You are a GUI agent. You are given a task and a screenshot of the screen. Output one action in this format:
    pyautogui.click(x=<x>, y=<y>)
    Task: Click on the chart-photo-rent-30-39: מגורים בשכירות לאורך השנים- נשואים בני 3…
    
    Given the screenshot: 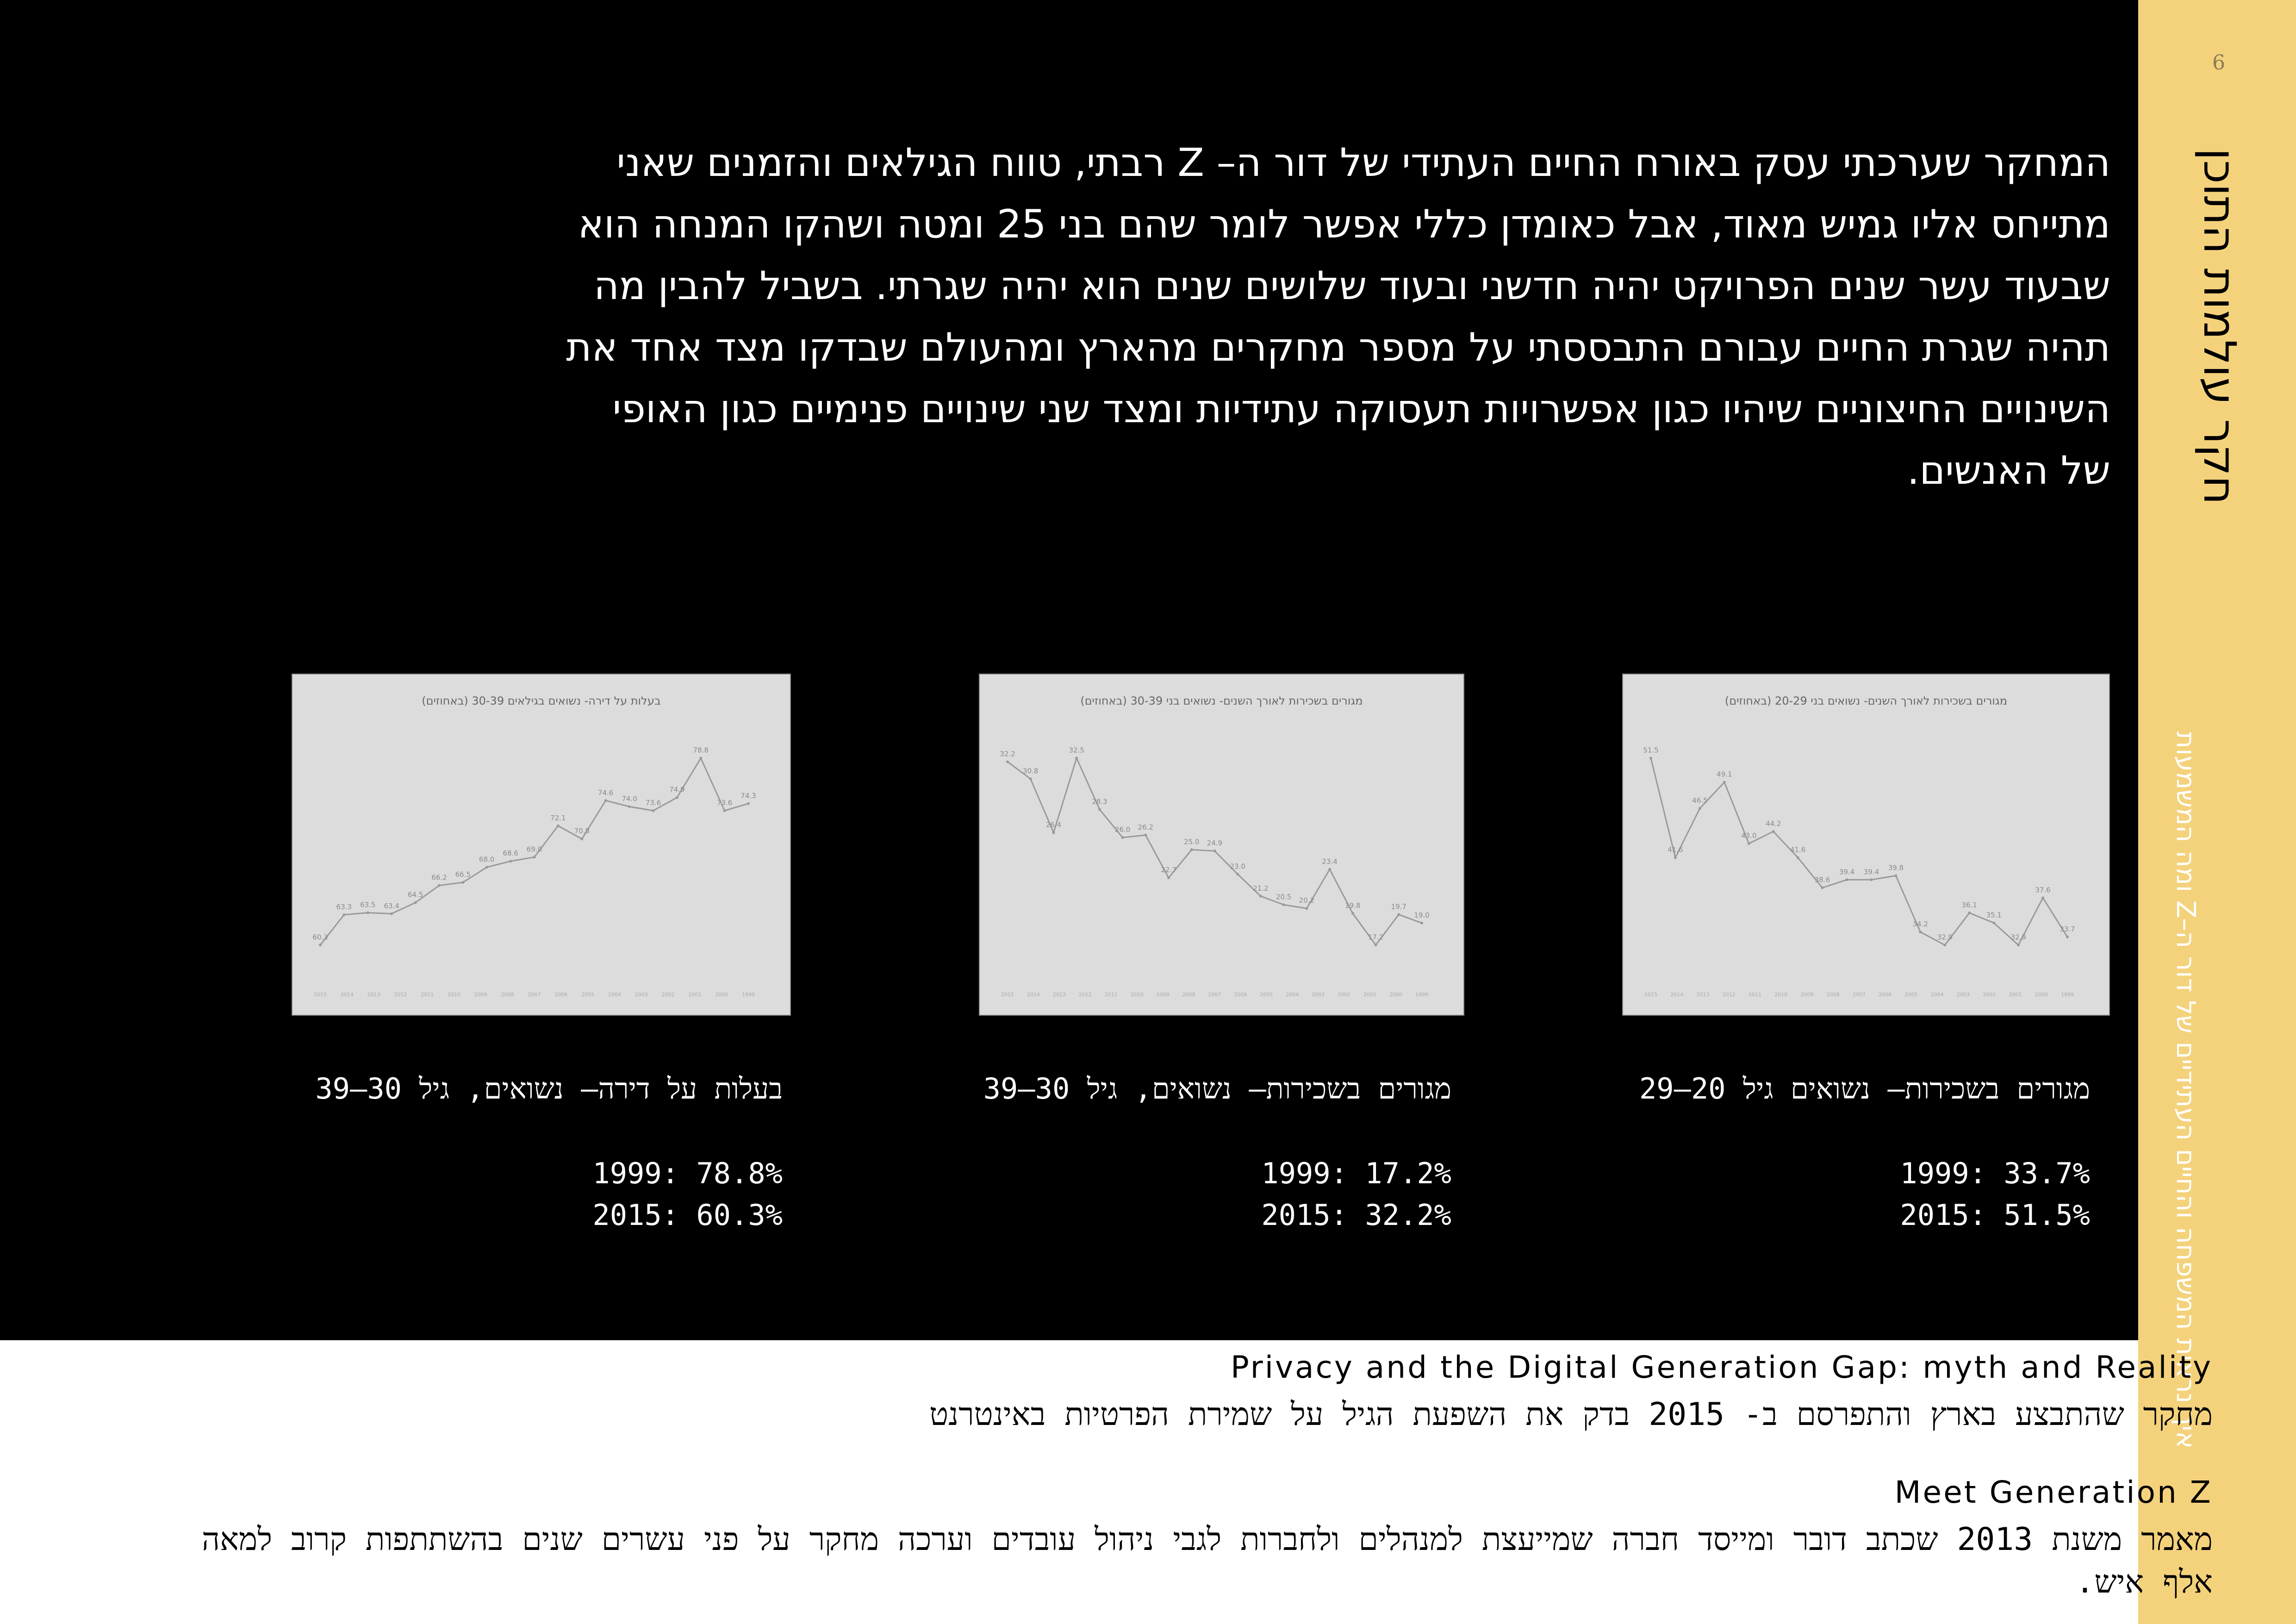 What is the action you would take?
    pyautogui.click(x=1221, y=845)
    